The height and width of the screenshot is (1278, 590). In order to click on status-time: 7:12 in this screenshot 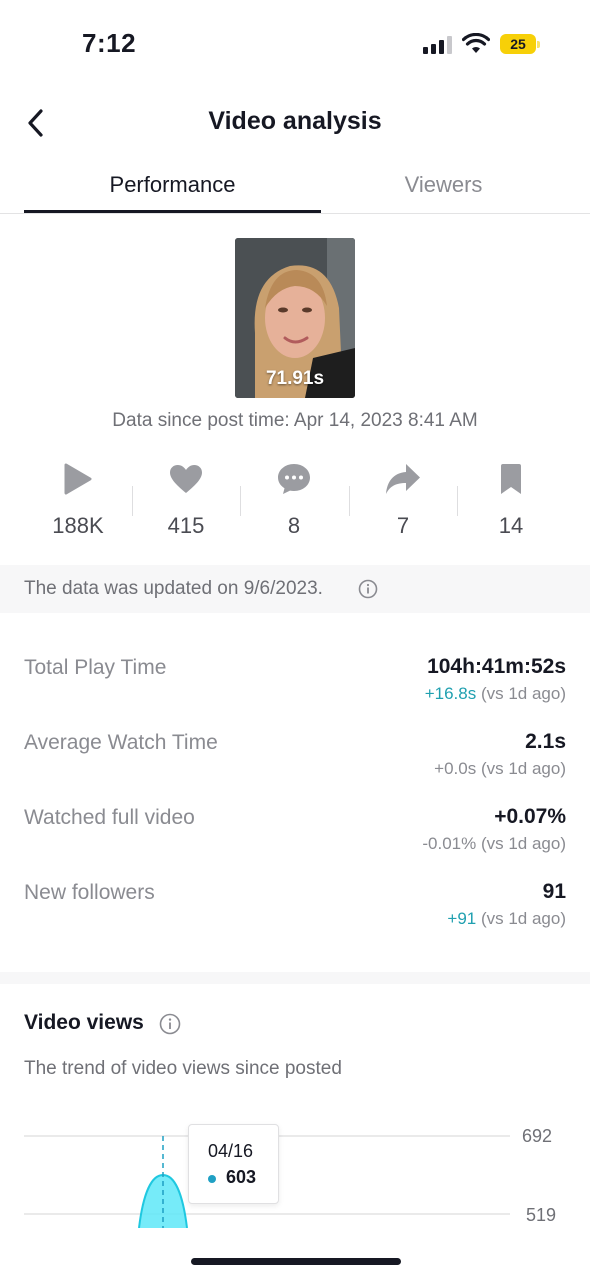, I will do `click(109, 43)`.